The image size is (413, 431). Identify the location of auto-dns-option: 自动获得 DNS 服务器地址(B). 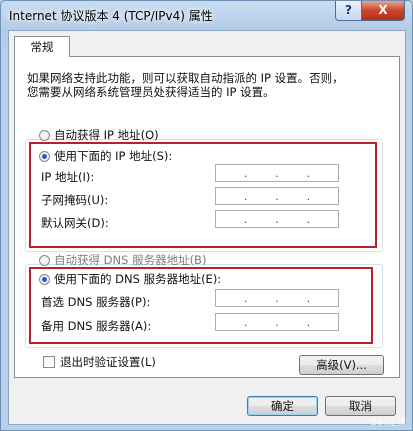
(122, 260).